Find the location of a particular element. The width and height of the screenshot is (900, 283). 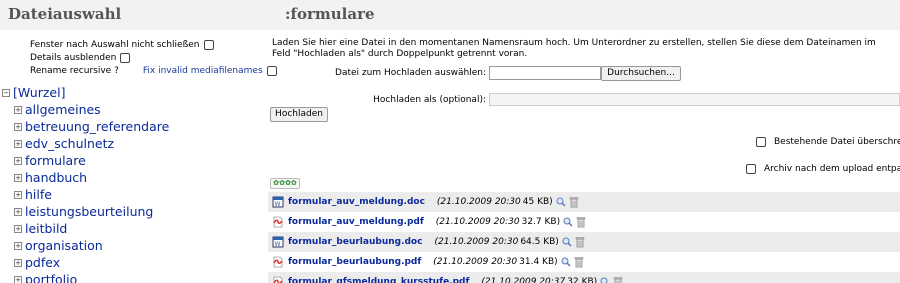

tree-item-betreuung-referendare: + betreuung_referendare is located at coordinates (91, 126).